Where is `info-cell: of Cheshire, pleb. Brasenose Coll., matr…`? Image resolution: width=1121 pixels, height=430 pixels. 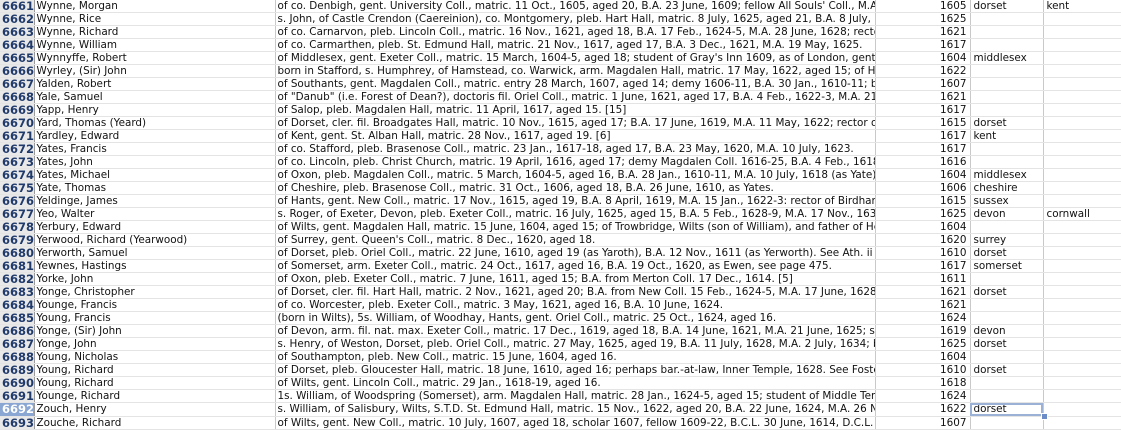
info-cell: of Cheshire, pleb. Brasenose Coll., matr… is located at coordinates (575, 188).